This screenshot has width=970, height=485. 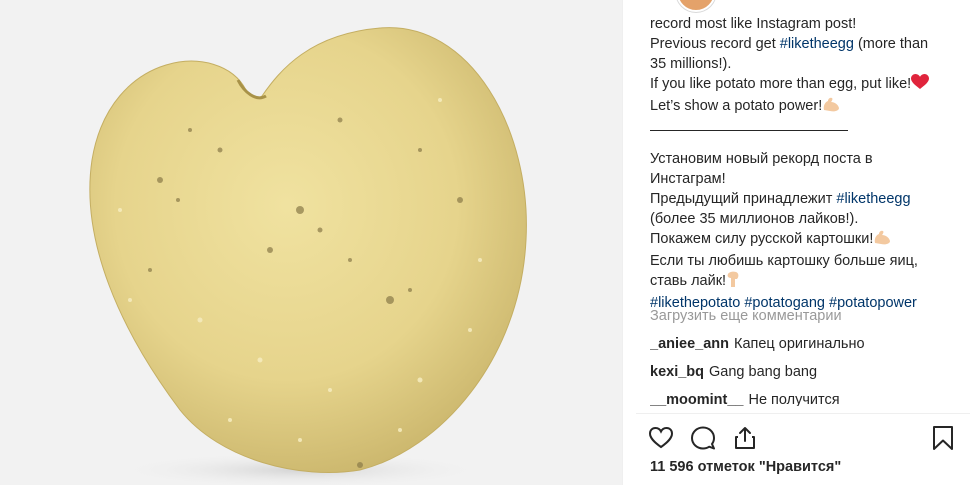 What do you see at coordinates (763, 372) in the screenshot?
I see `comment-text: Gang bang bang` at bounding box center [763, 372].